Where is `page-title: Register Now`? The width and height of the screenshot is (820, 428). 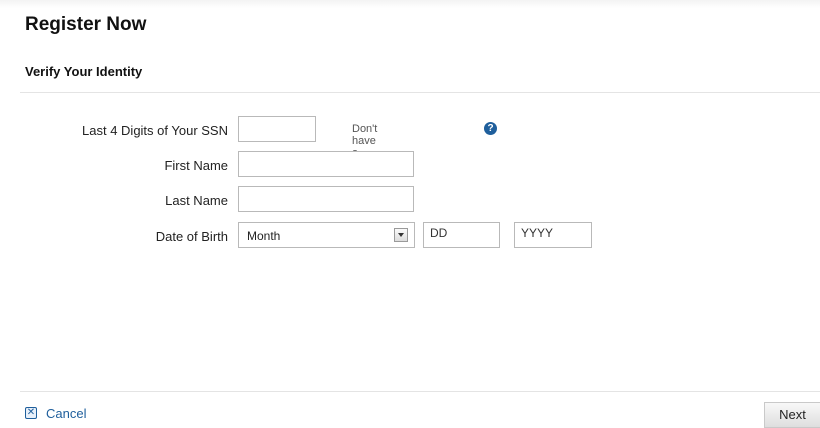
page-title: Register Now is located at coordinates (86, 24).